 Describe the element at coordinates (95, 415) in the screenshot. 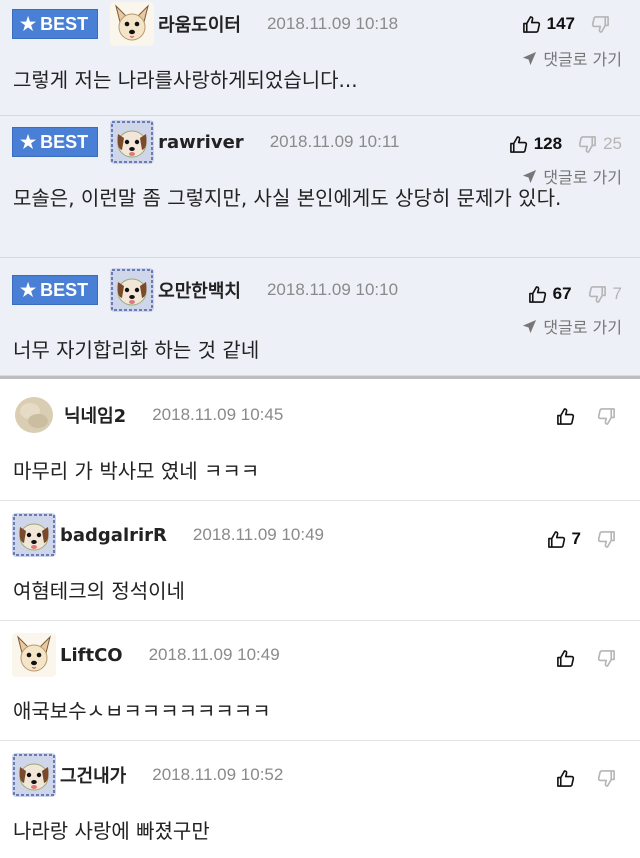

I see `nickname: 닉네임2` at that location.